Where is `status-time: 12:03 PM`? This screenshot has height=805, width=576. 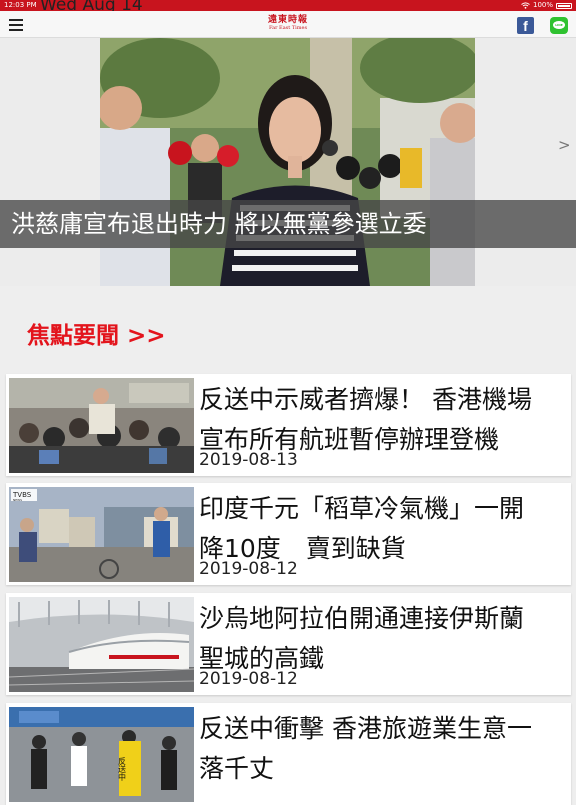 status-time: 12:03 PM is located at coordinates (20, 5).